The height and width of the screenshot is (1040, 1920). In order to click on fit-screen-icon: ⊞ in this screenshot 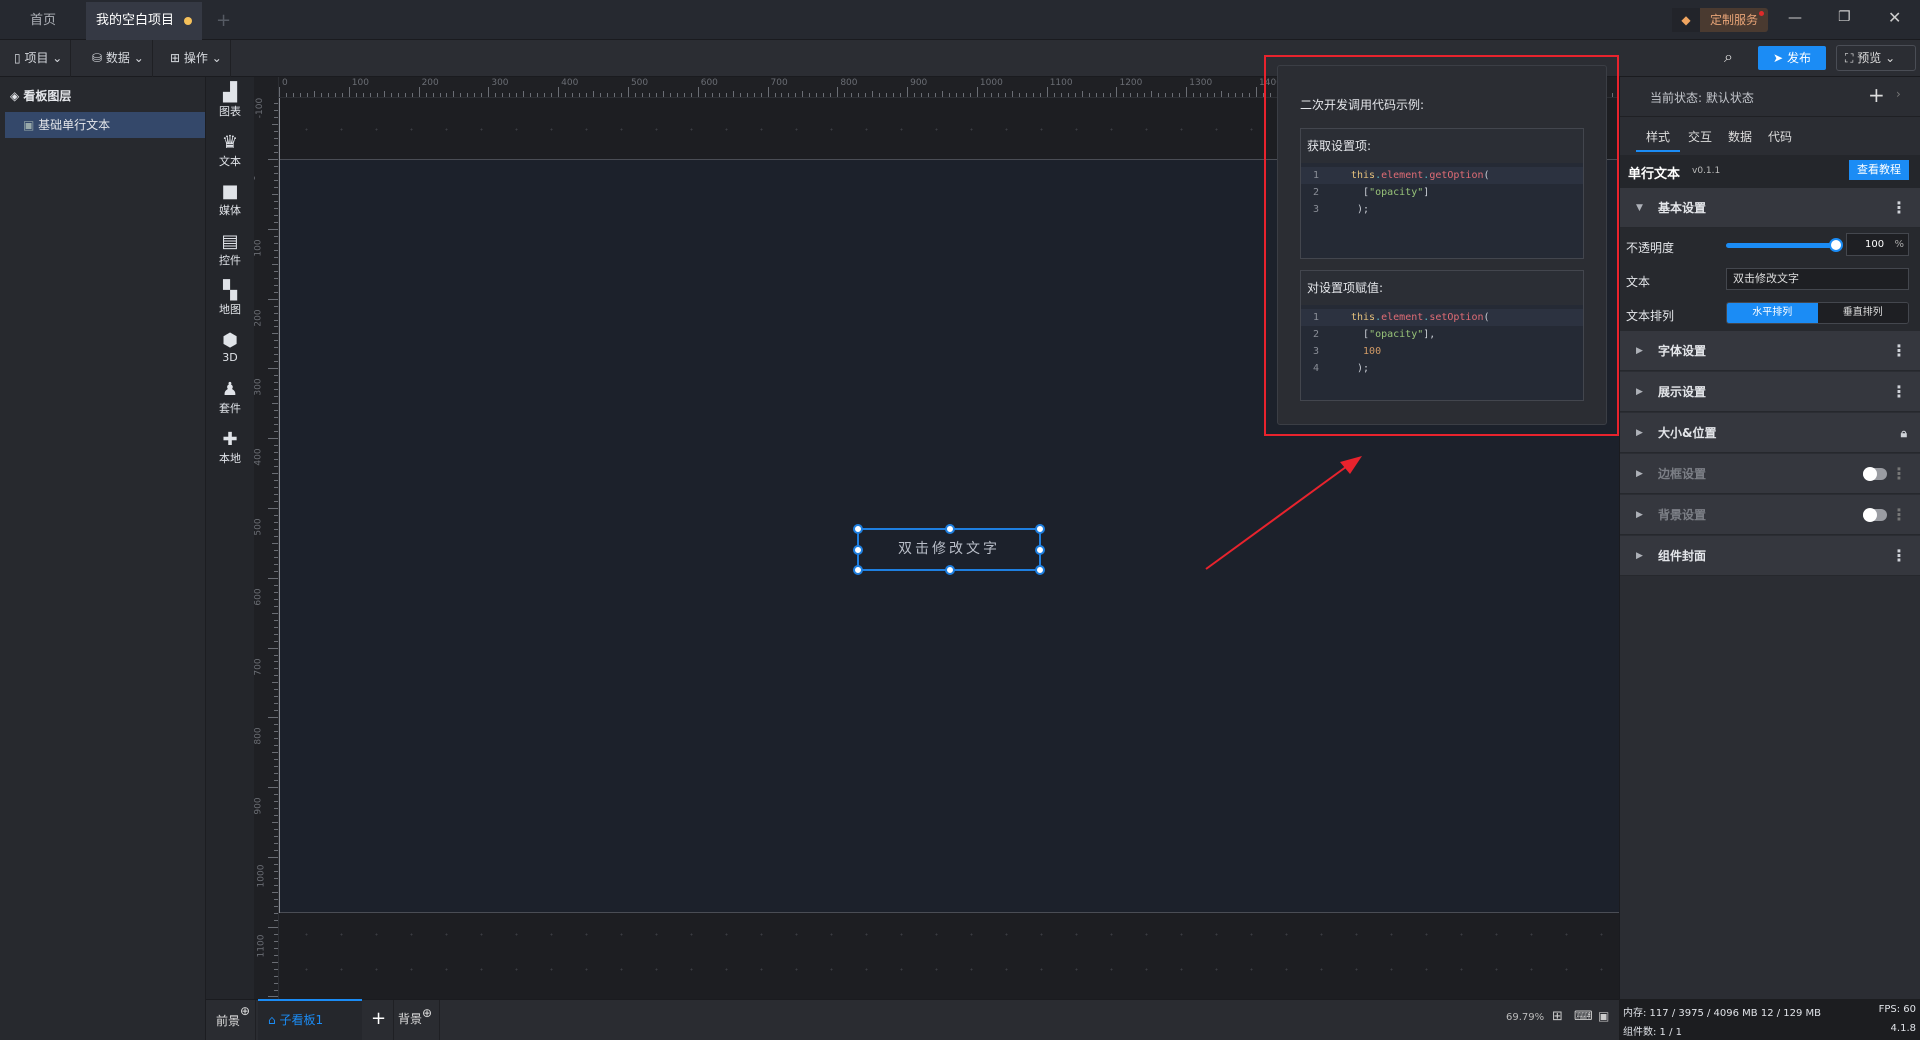, I will do `click(1557, 1016)`.